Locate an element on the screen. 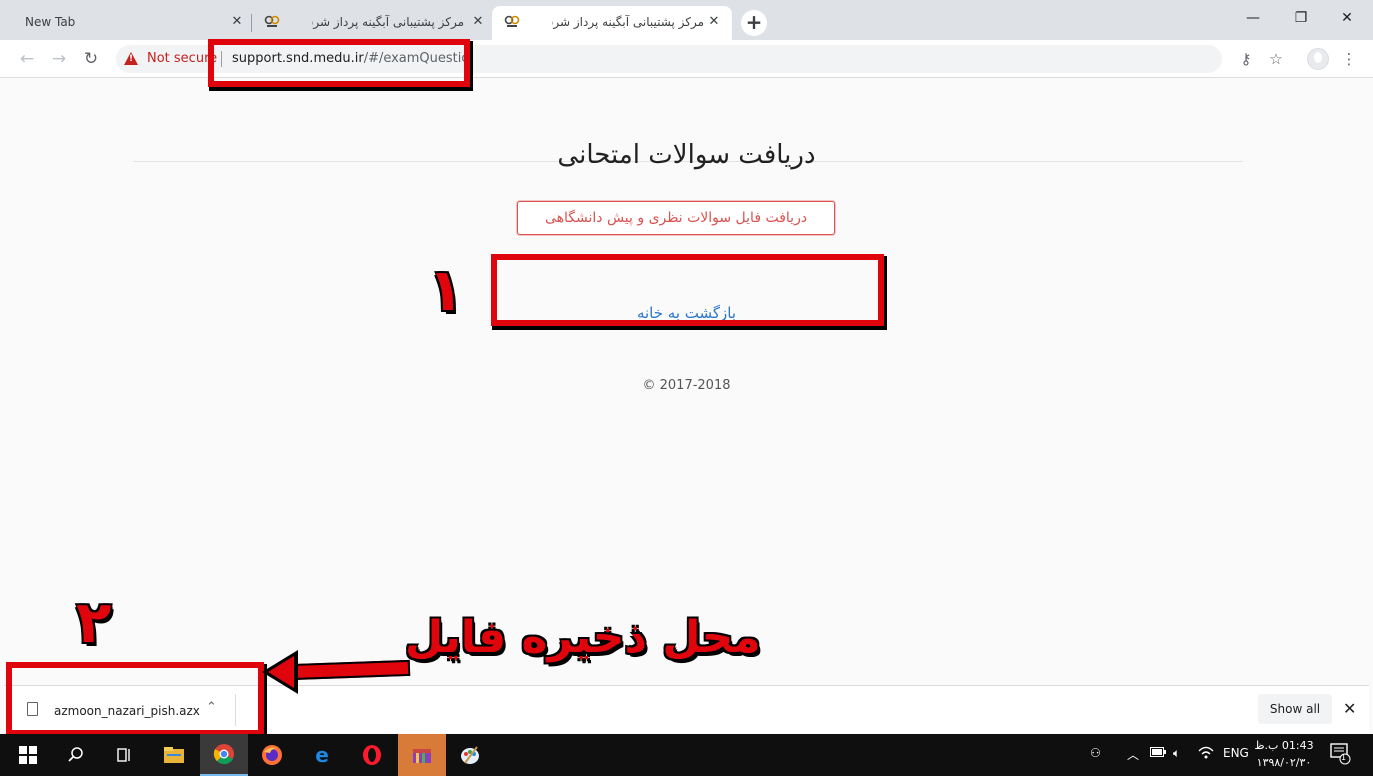  notification-center-icon: 1 is located at coordinates (1340, 755).